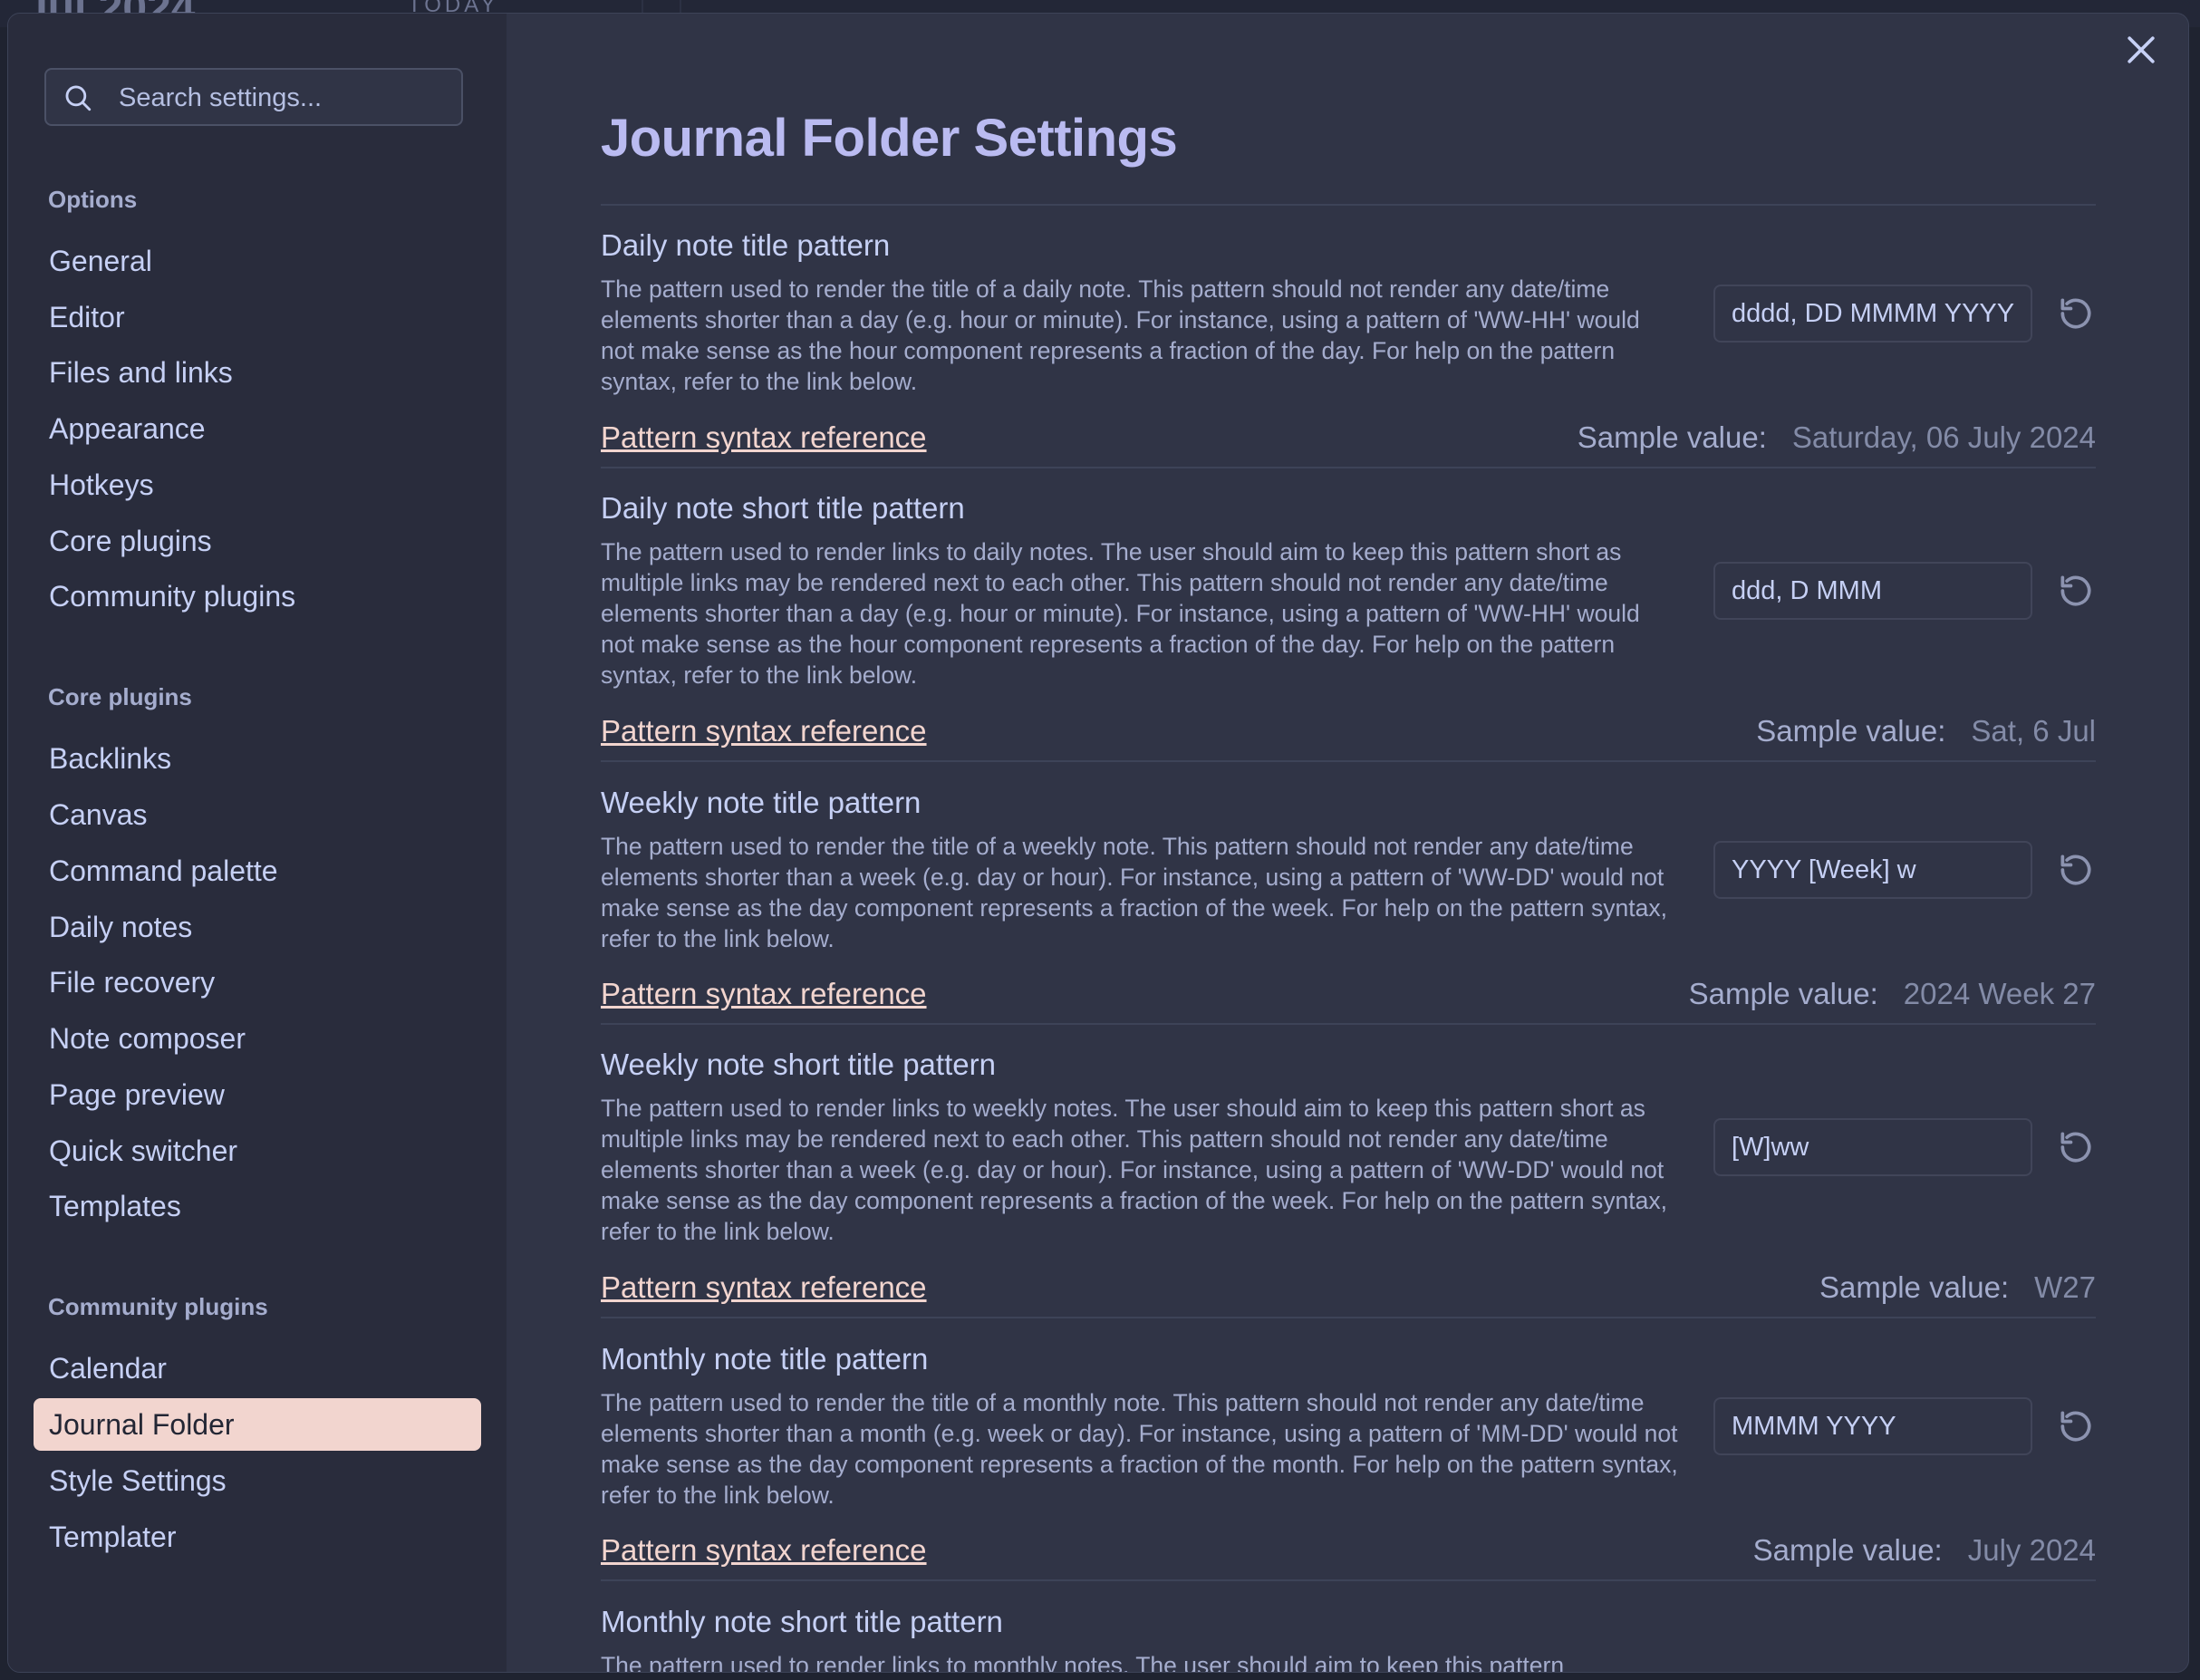  What do you see at coordinates (1892, 994) in the screenshot?
I see `sample-value: Sample value: 2024 Week 27` at bounding box center [1892, 994].